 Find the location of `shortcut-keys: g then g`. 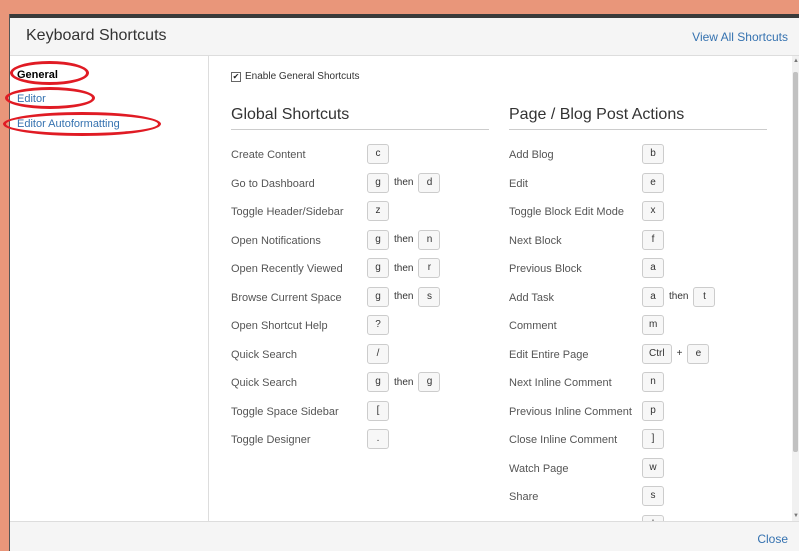

shortcut-keys: g then g is located at coordinates (404, 382).